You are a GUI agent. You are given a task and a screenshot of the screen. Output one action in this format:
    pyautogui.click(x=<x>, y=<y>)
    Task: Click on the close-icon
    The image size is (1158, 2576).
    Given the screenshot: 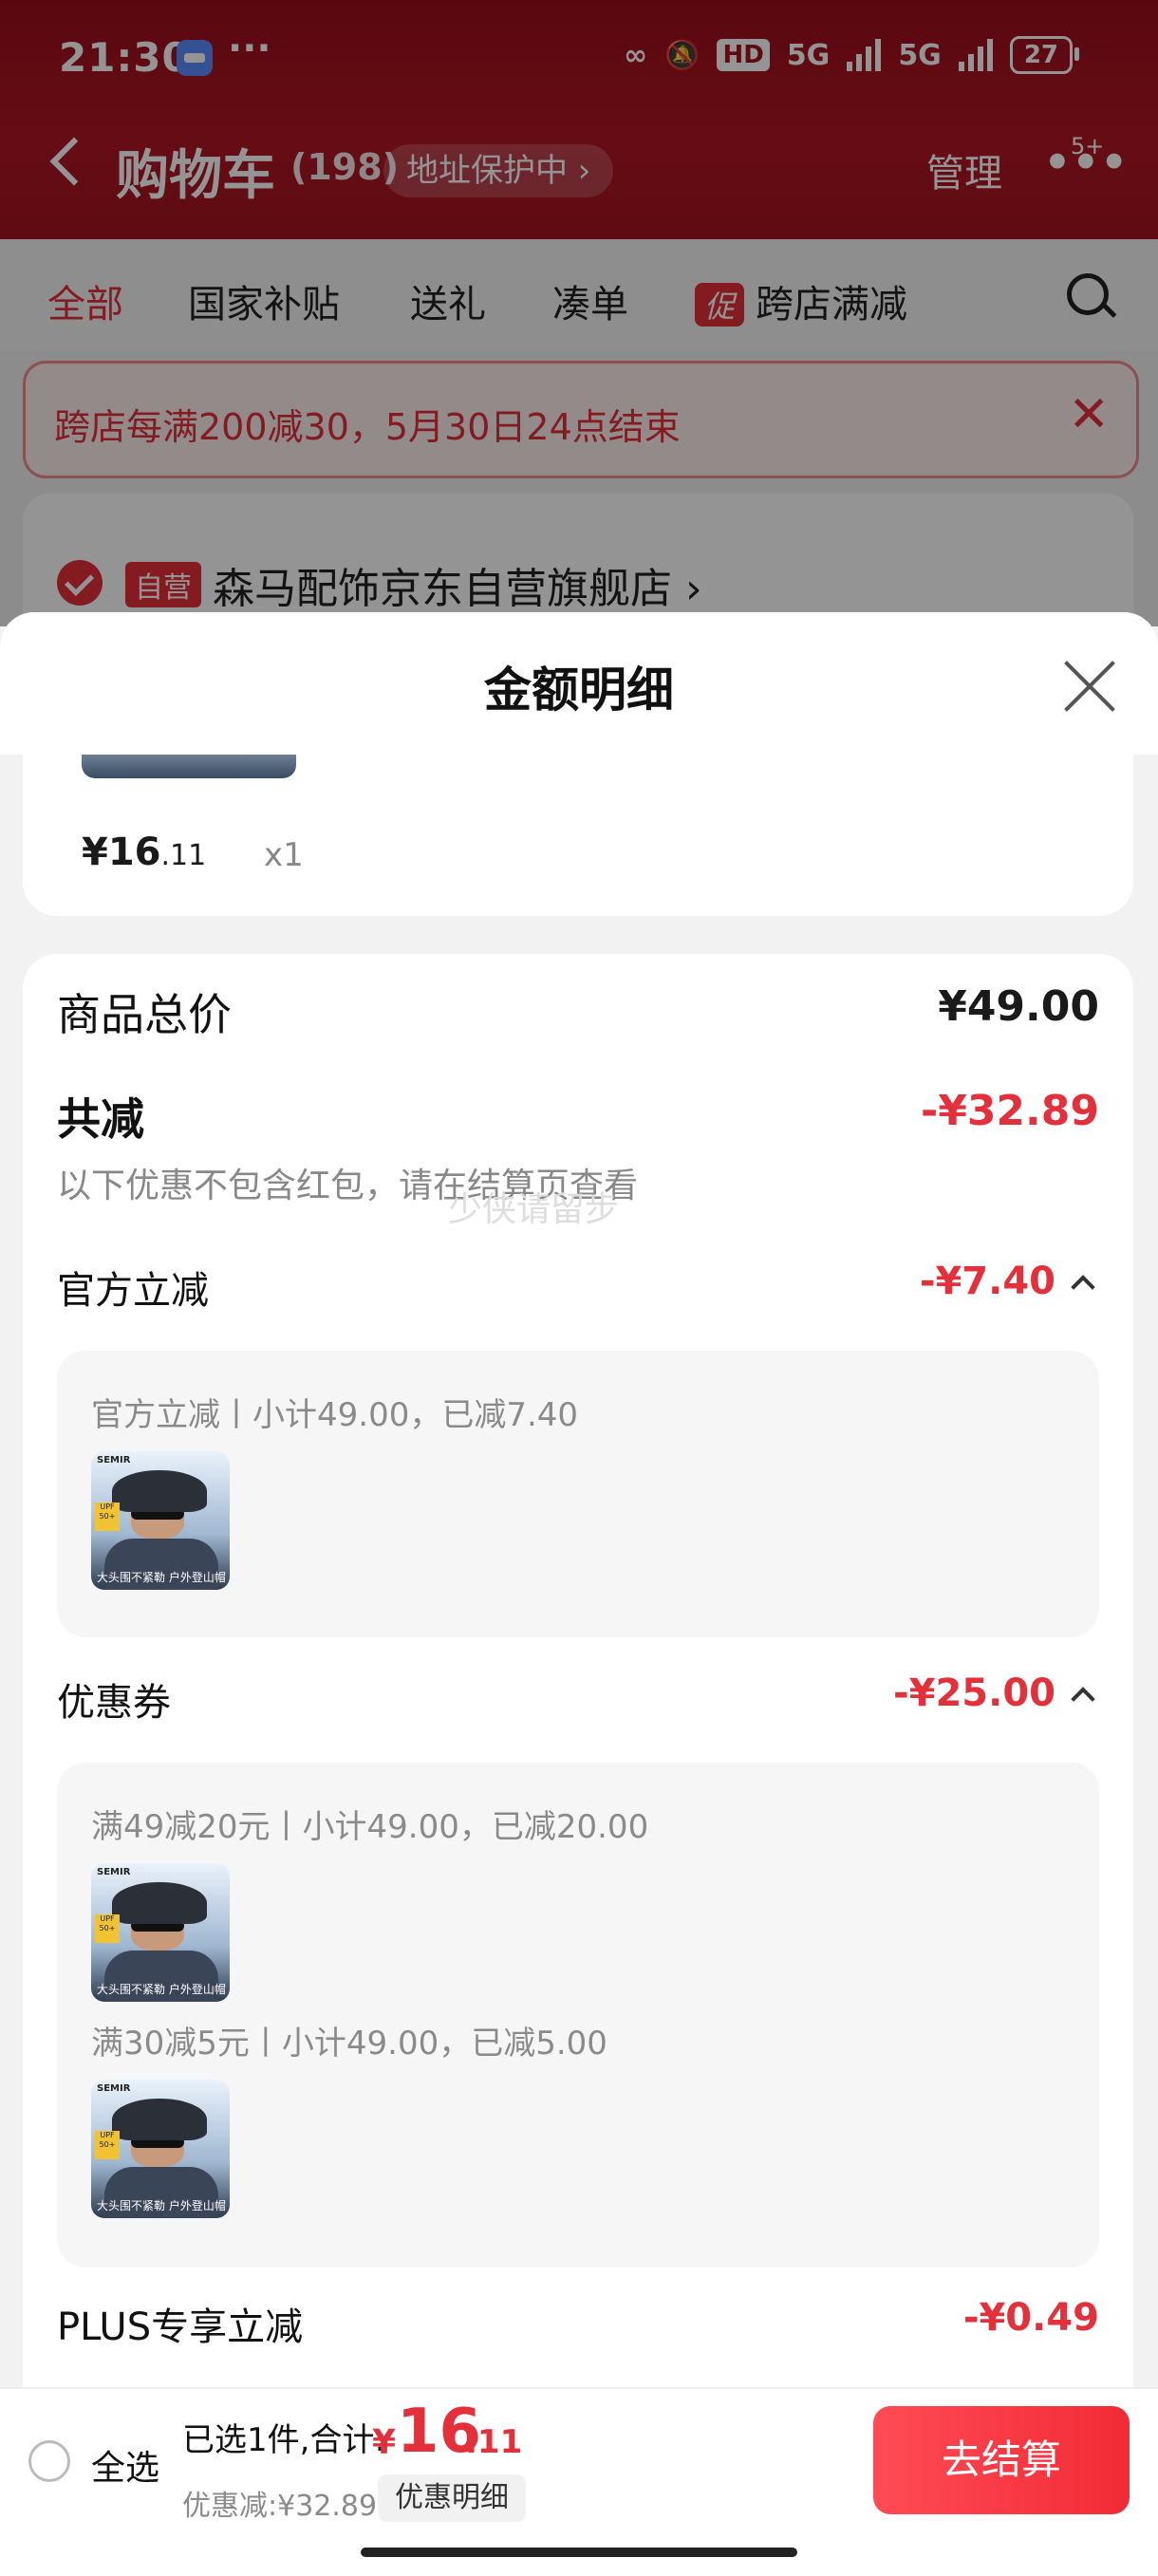 What is the action you would take?
    pyautogui.click(x=1089, y=687)
    